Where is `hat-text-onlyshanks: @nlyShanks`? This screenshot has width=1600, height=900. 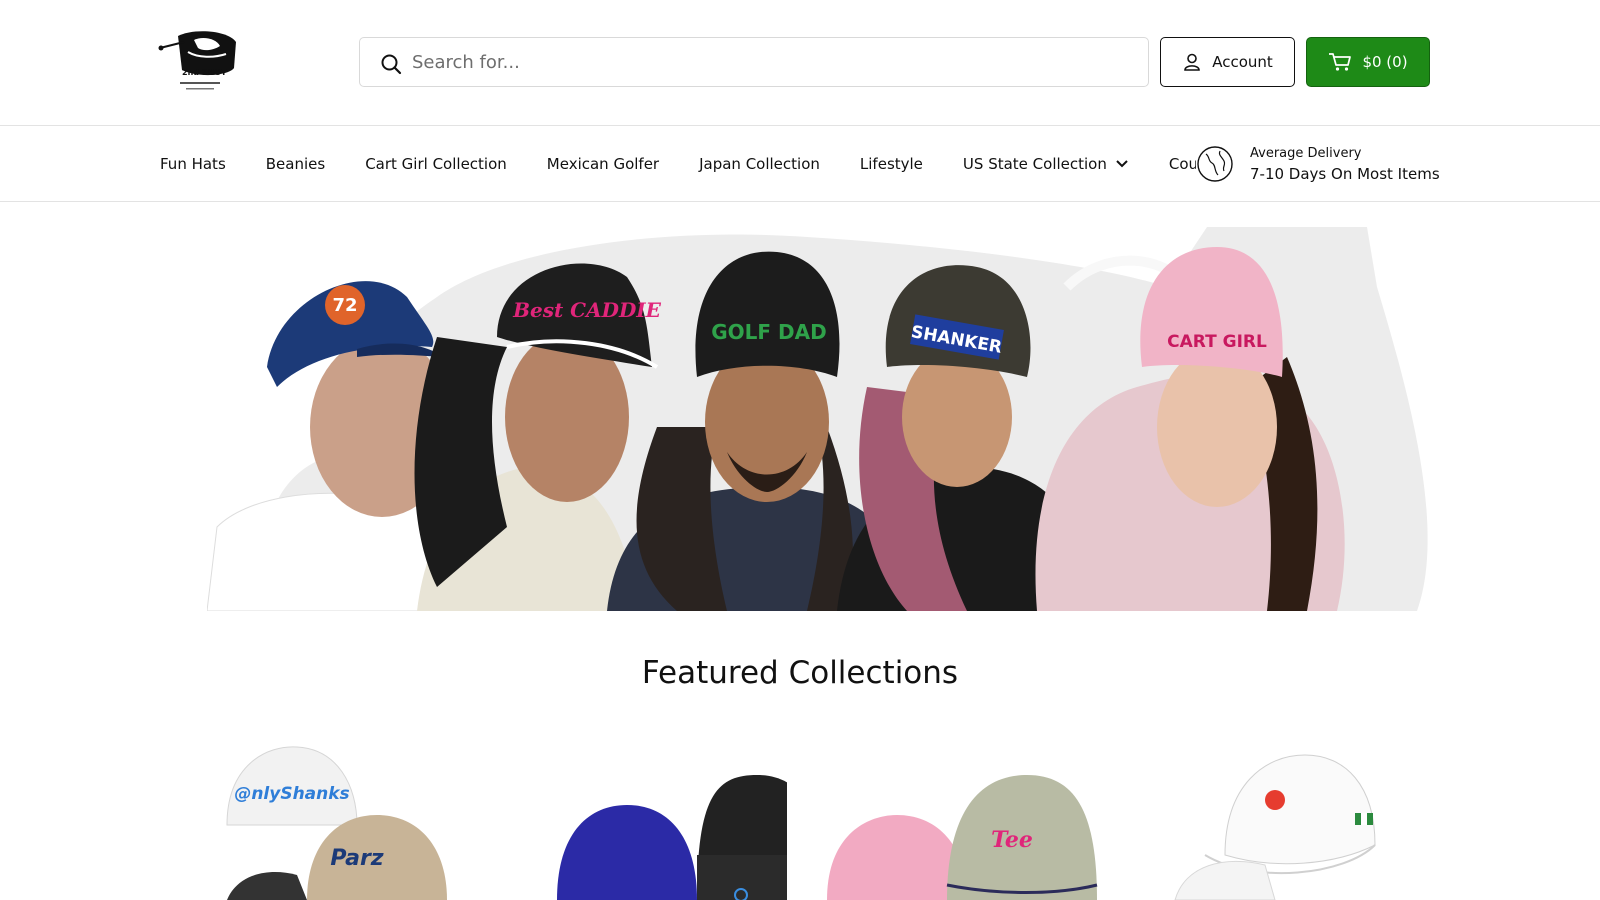 hat-text-onlyshanks: @nlyShanks is located at coordinates (291, 794).